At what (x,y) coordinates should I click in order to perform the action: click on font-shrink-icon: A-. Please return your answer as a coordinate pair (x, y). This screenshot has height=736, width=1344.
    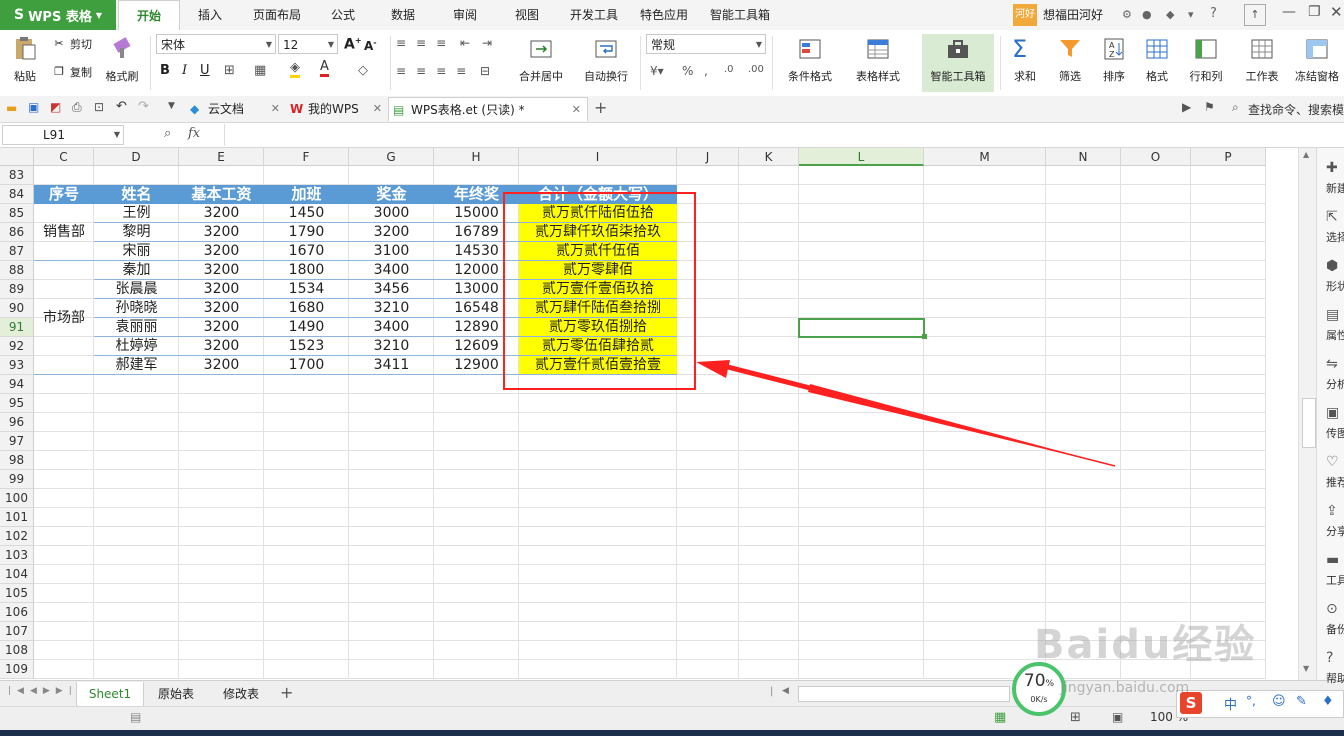
    Looking at the image, I should click on (370, 45).